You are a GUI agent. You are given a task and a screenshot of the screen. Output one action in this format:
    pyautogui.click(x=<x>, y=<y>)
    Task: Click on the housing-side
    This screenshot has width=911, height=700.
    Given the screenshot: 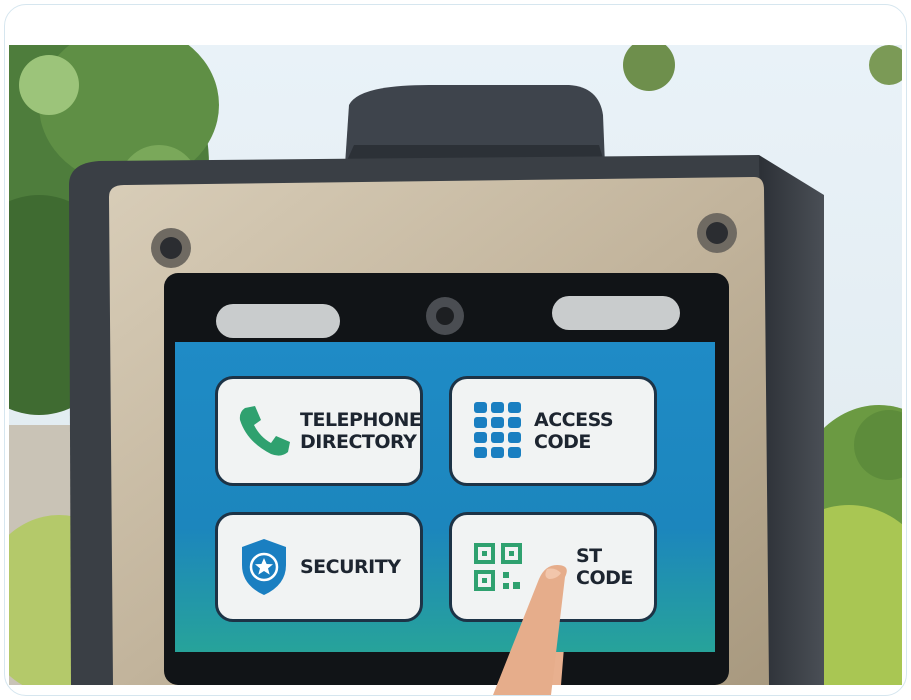 What is the action you would take?
    pyautogui.click(x=791, y=420)
    